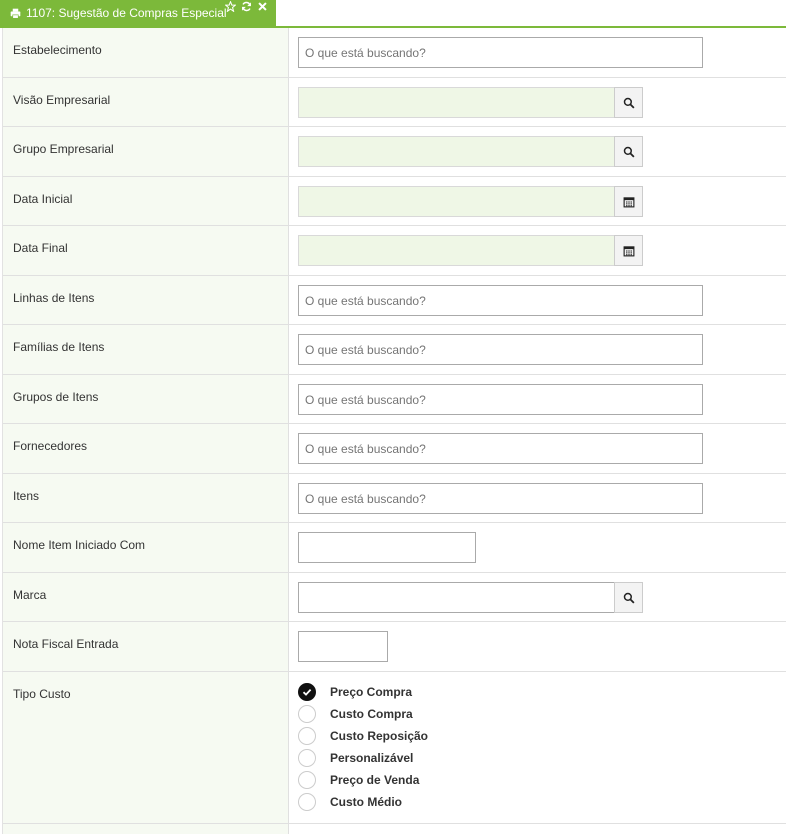  Describe the element at coordinates (146, 151) in the screenshot. I see `field-label: Grupo Empresarial` at that location.